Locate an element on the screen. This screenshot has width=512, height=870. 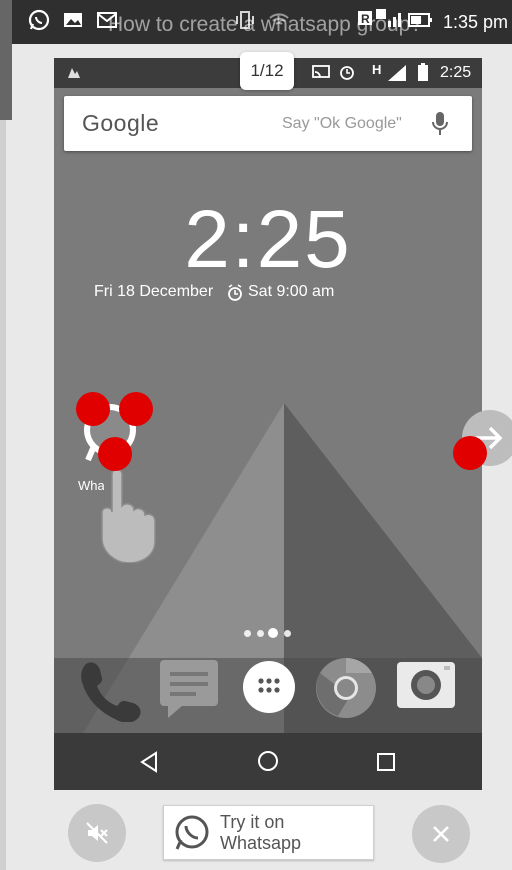
cell-signal-icon is located at coordinates (397, 75).